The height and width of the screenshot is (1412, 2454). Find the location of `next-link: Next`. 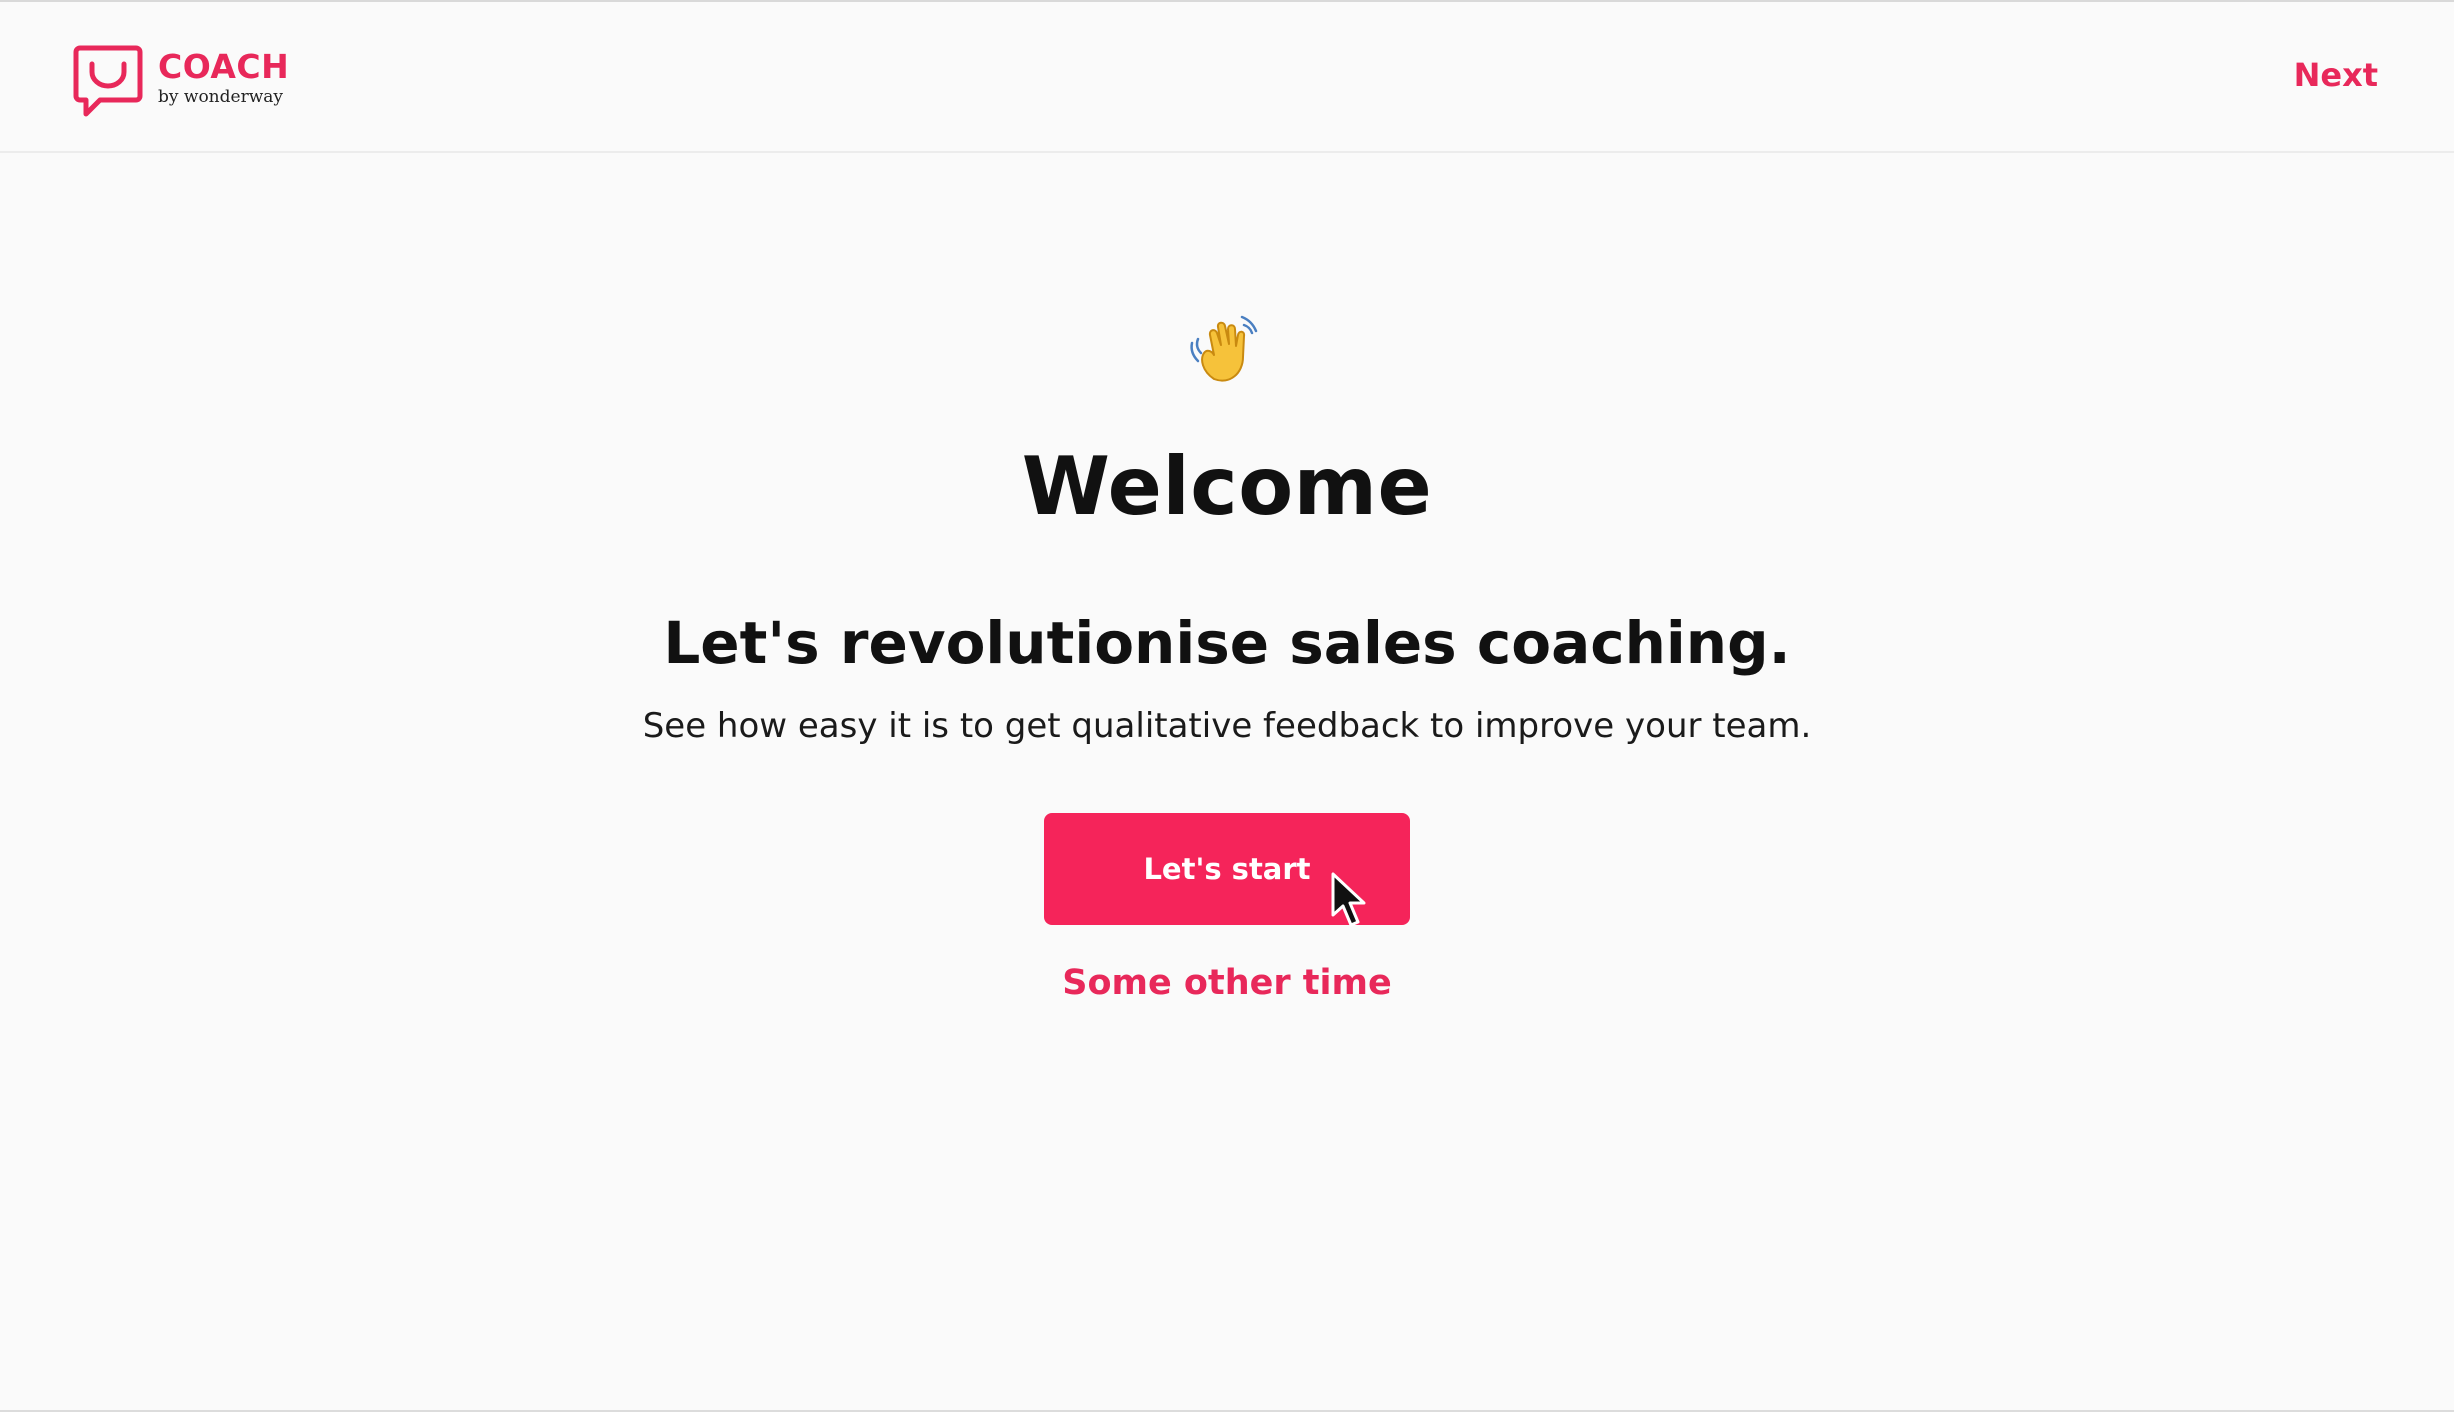

next-link: Next is located at coordinates (2336, 75).